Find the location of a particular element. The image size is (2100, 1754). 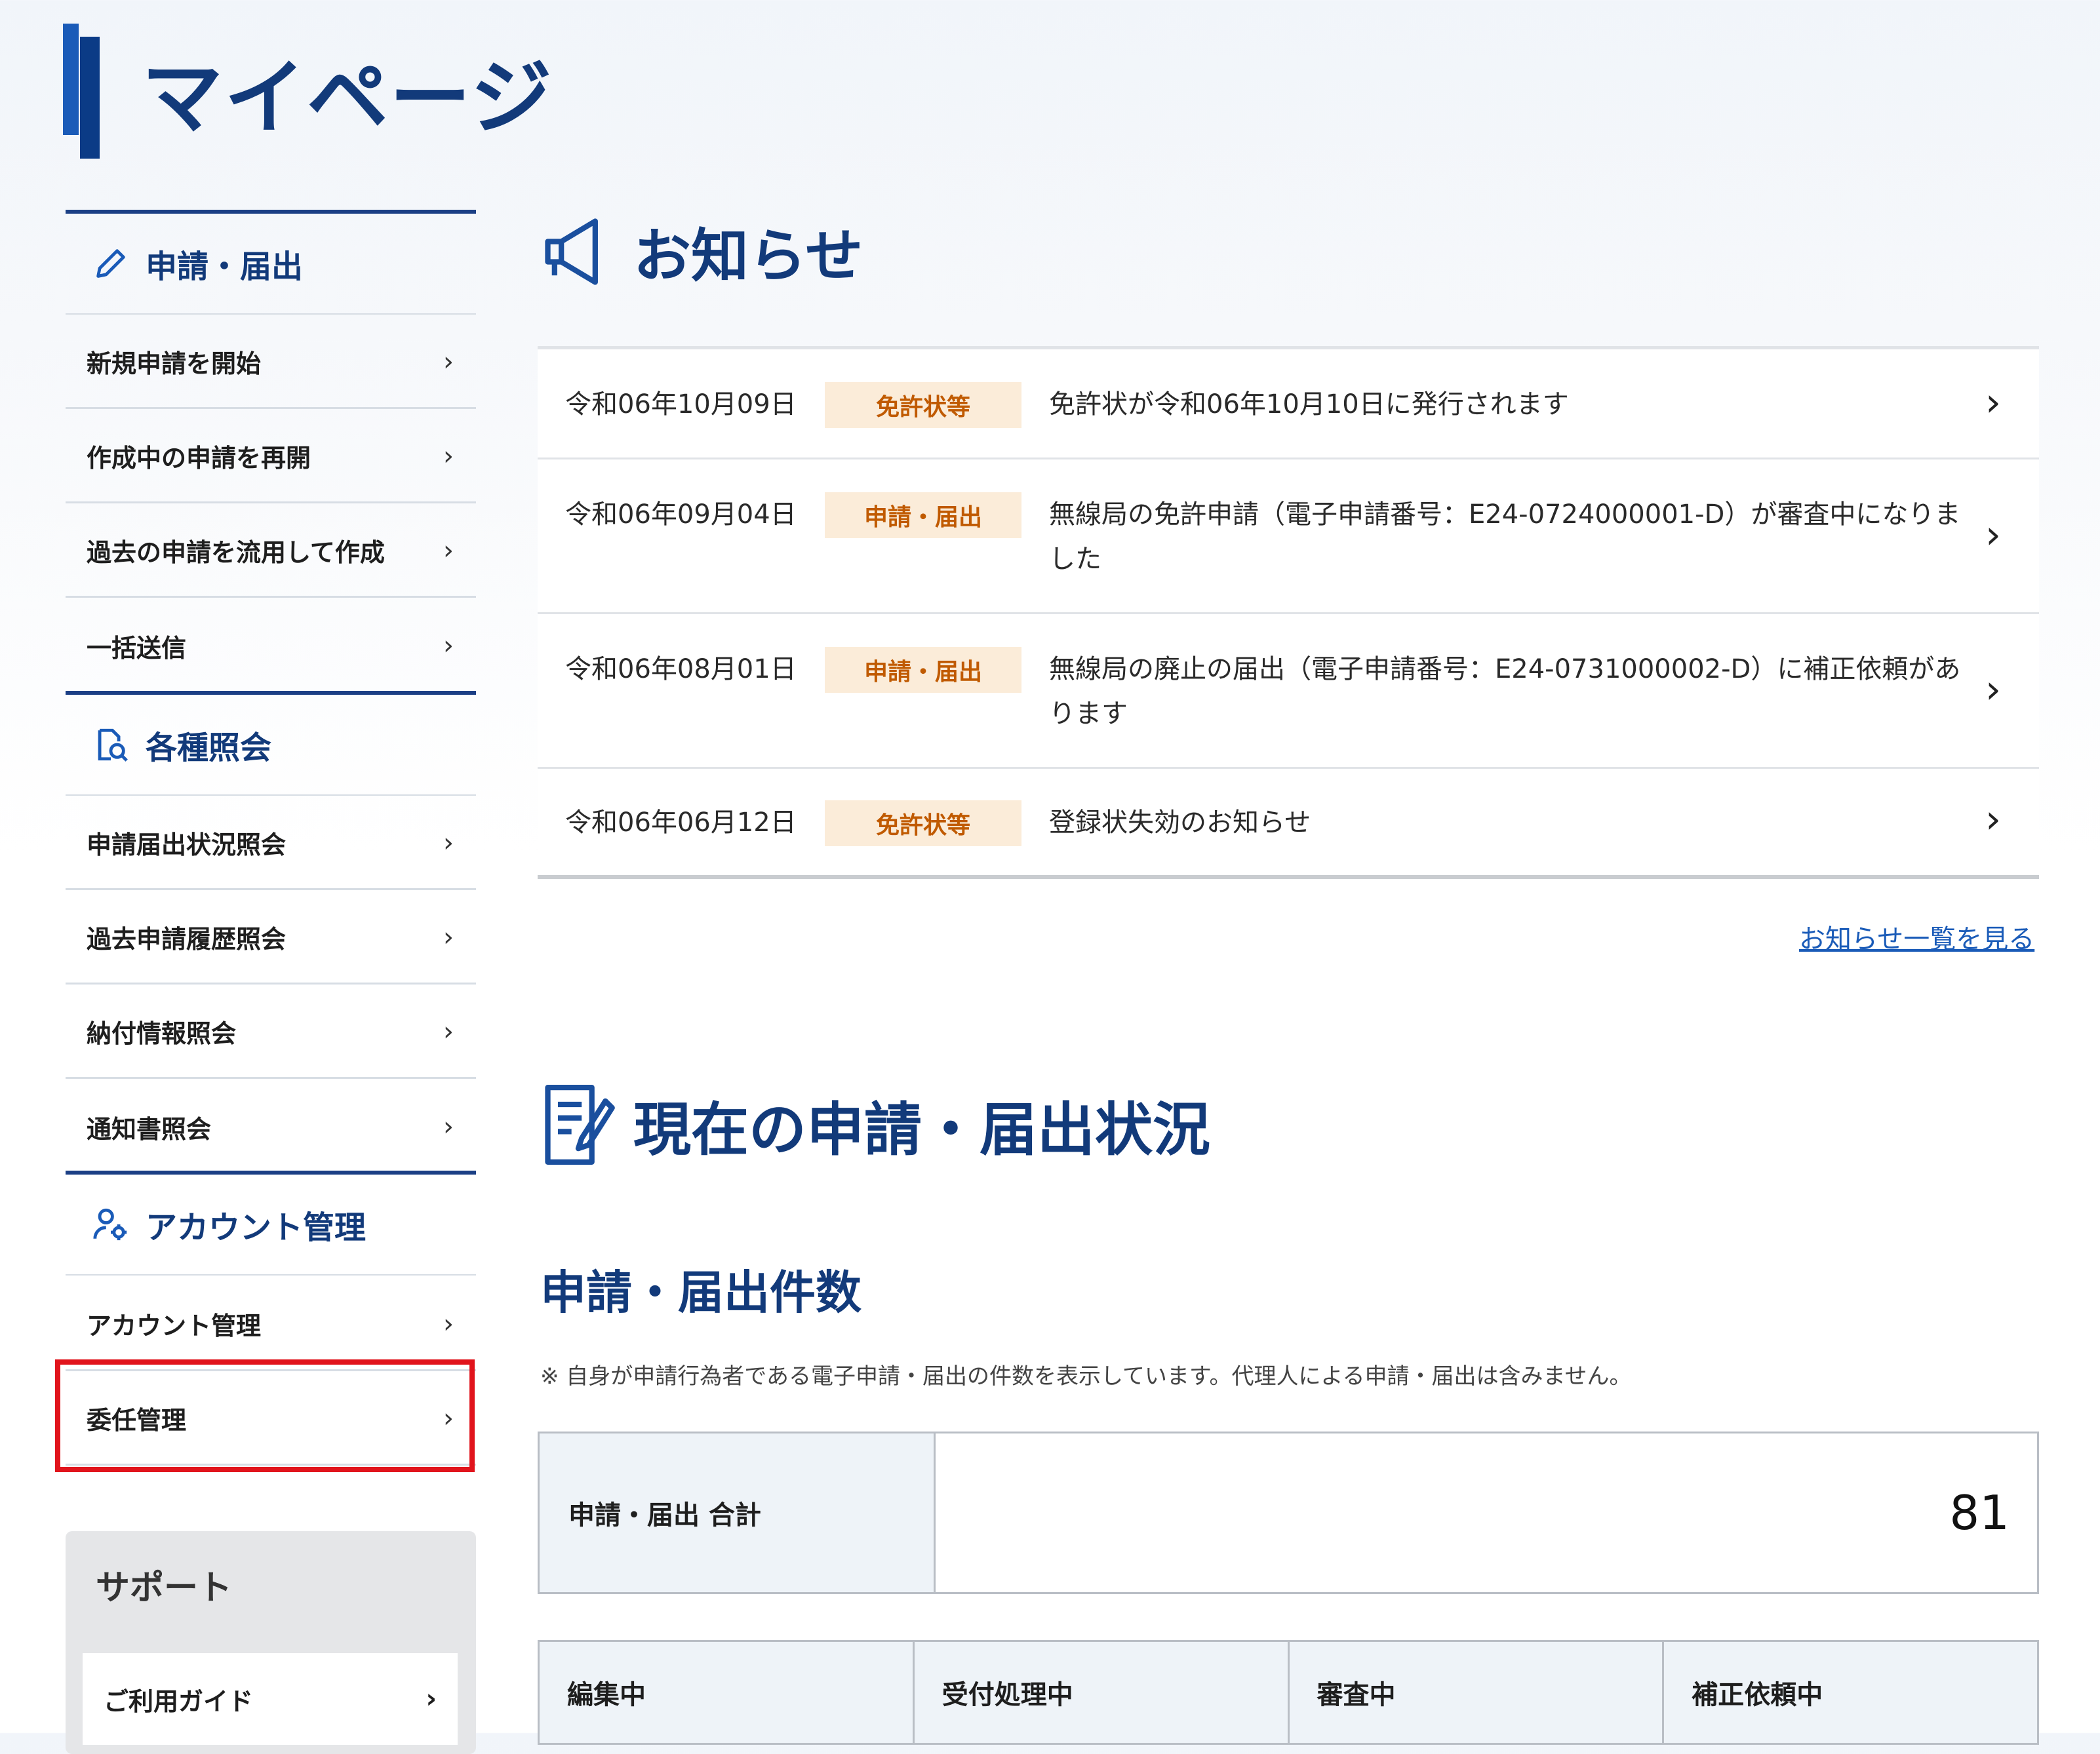

application-count-heading: 申請・届出件数 is located at coordinates (701, 1293).